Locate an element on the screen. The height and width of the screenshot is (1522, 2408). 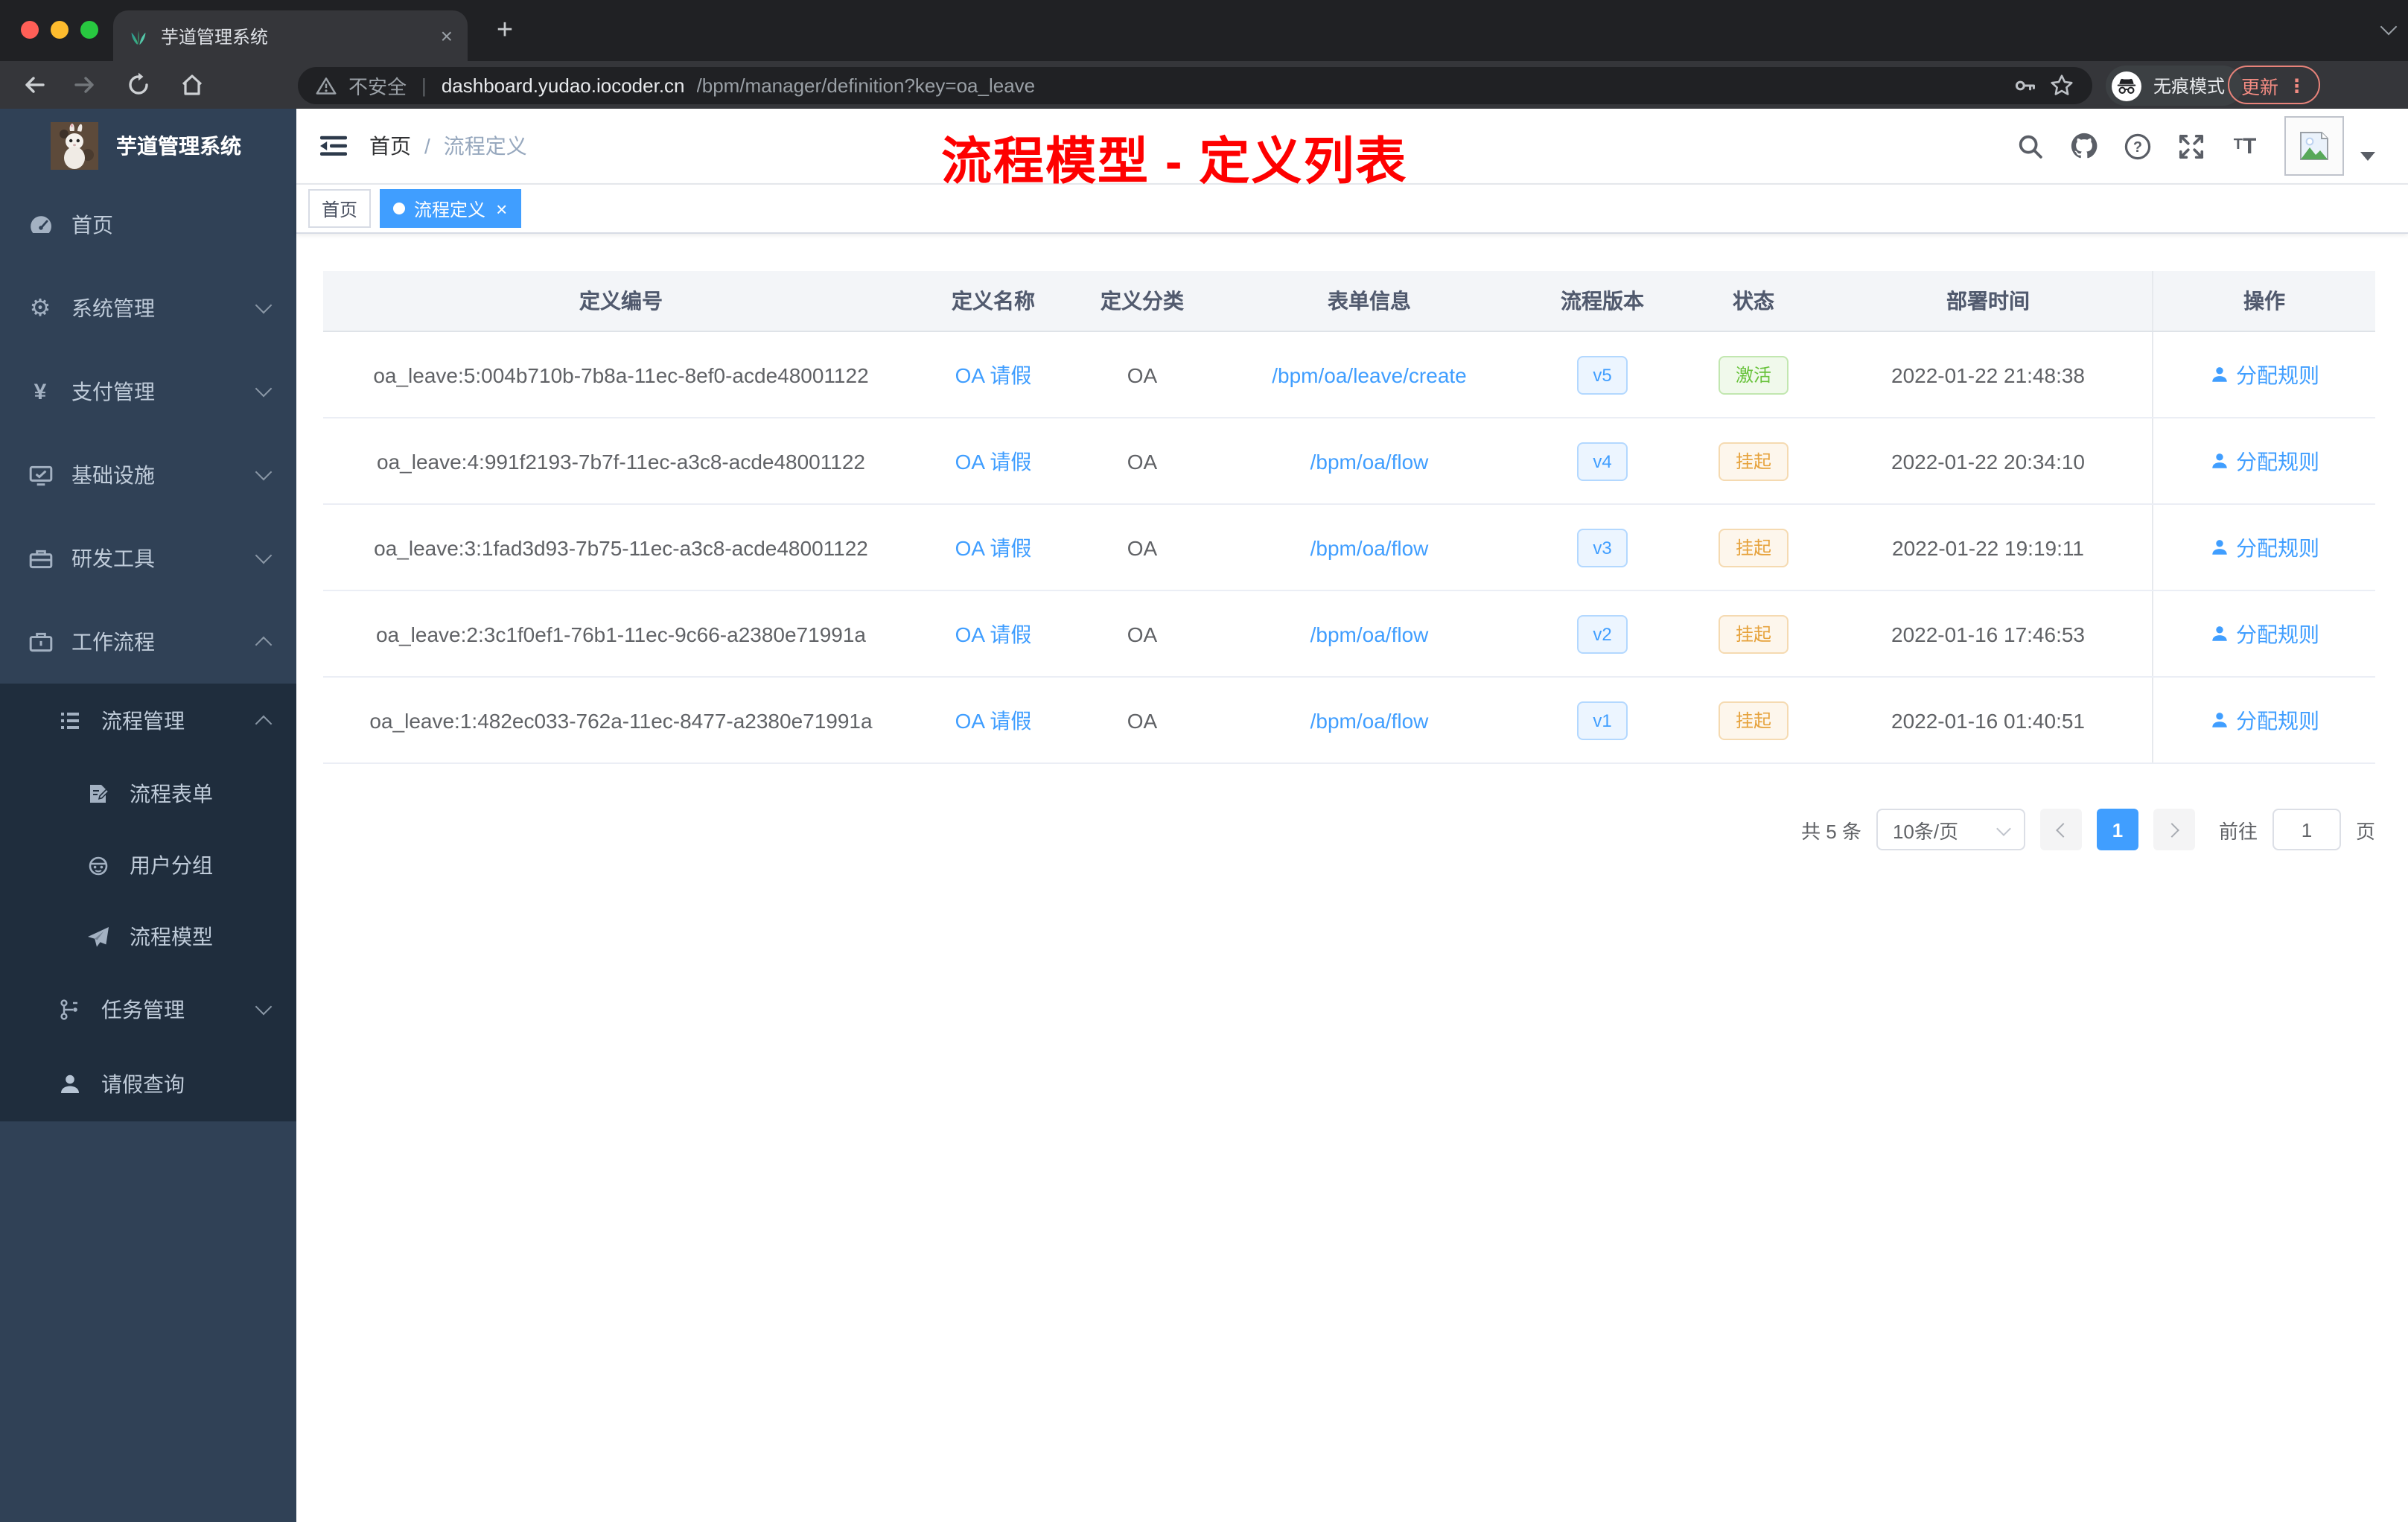
sidebar-item-process-form: 流程表单 is located at coordinates (148, 794).